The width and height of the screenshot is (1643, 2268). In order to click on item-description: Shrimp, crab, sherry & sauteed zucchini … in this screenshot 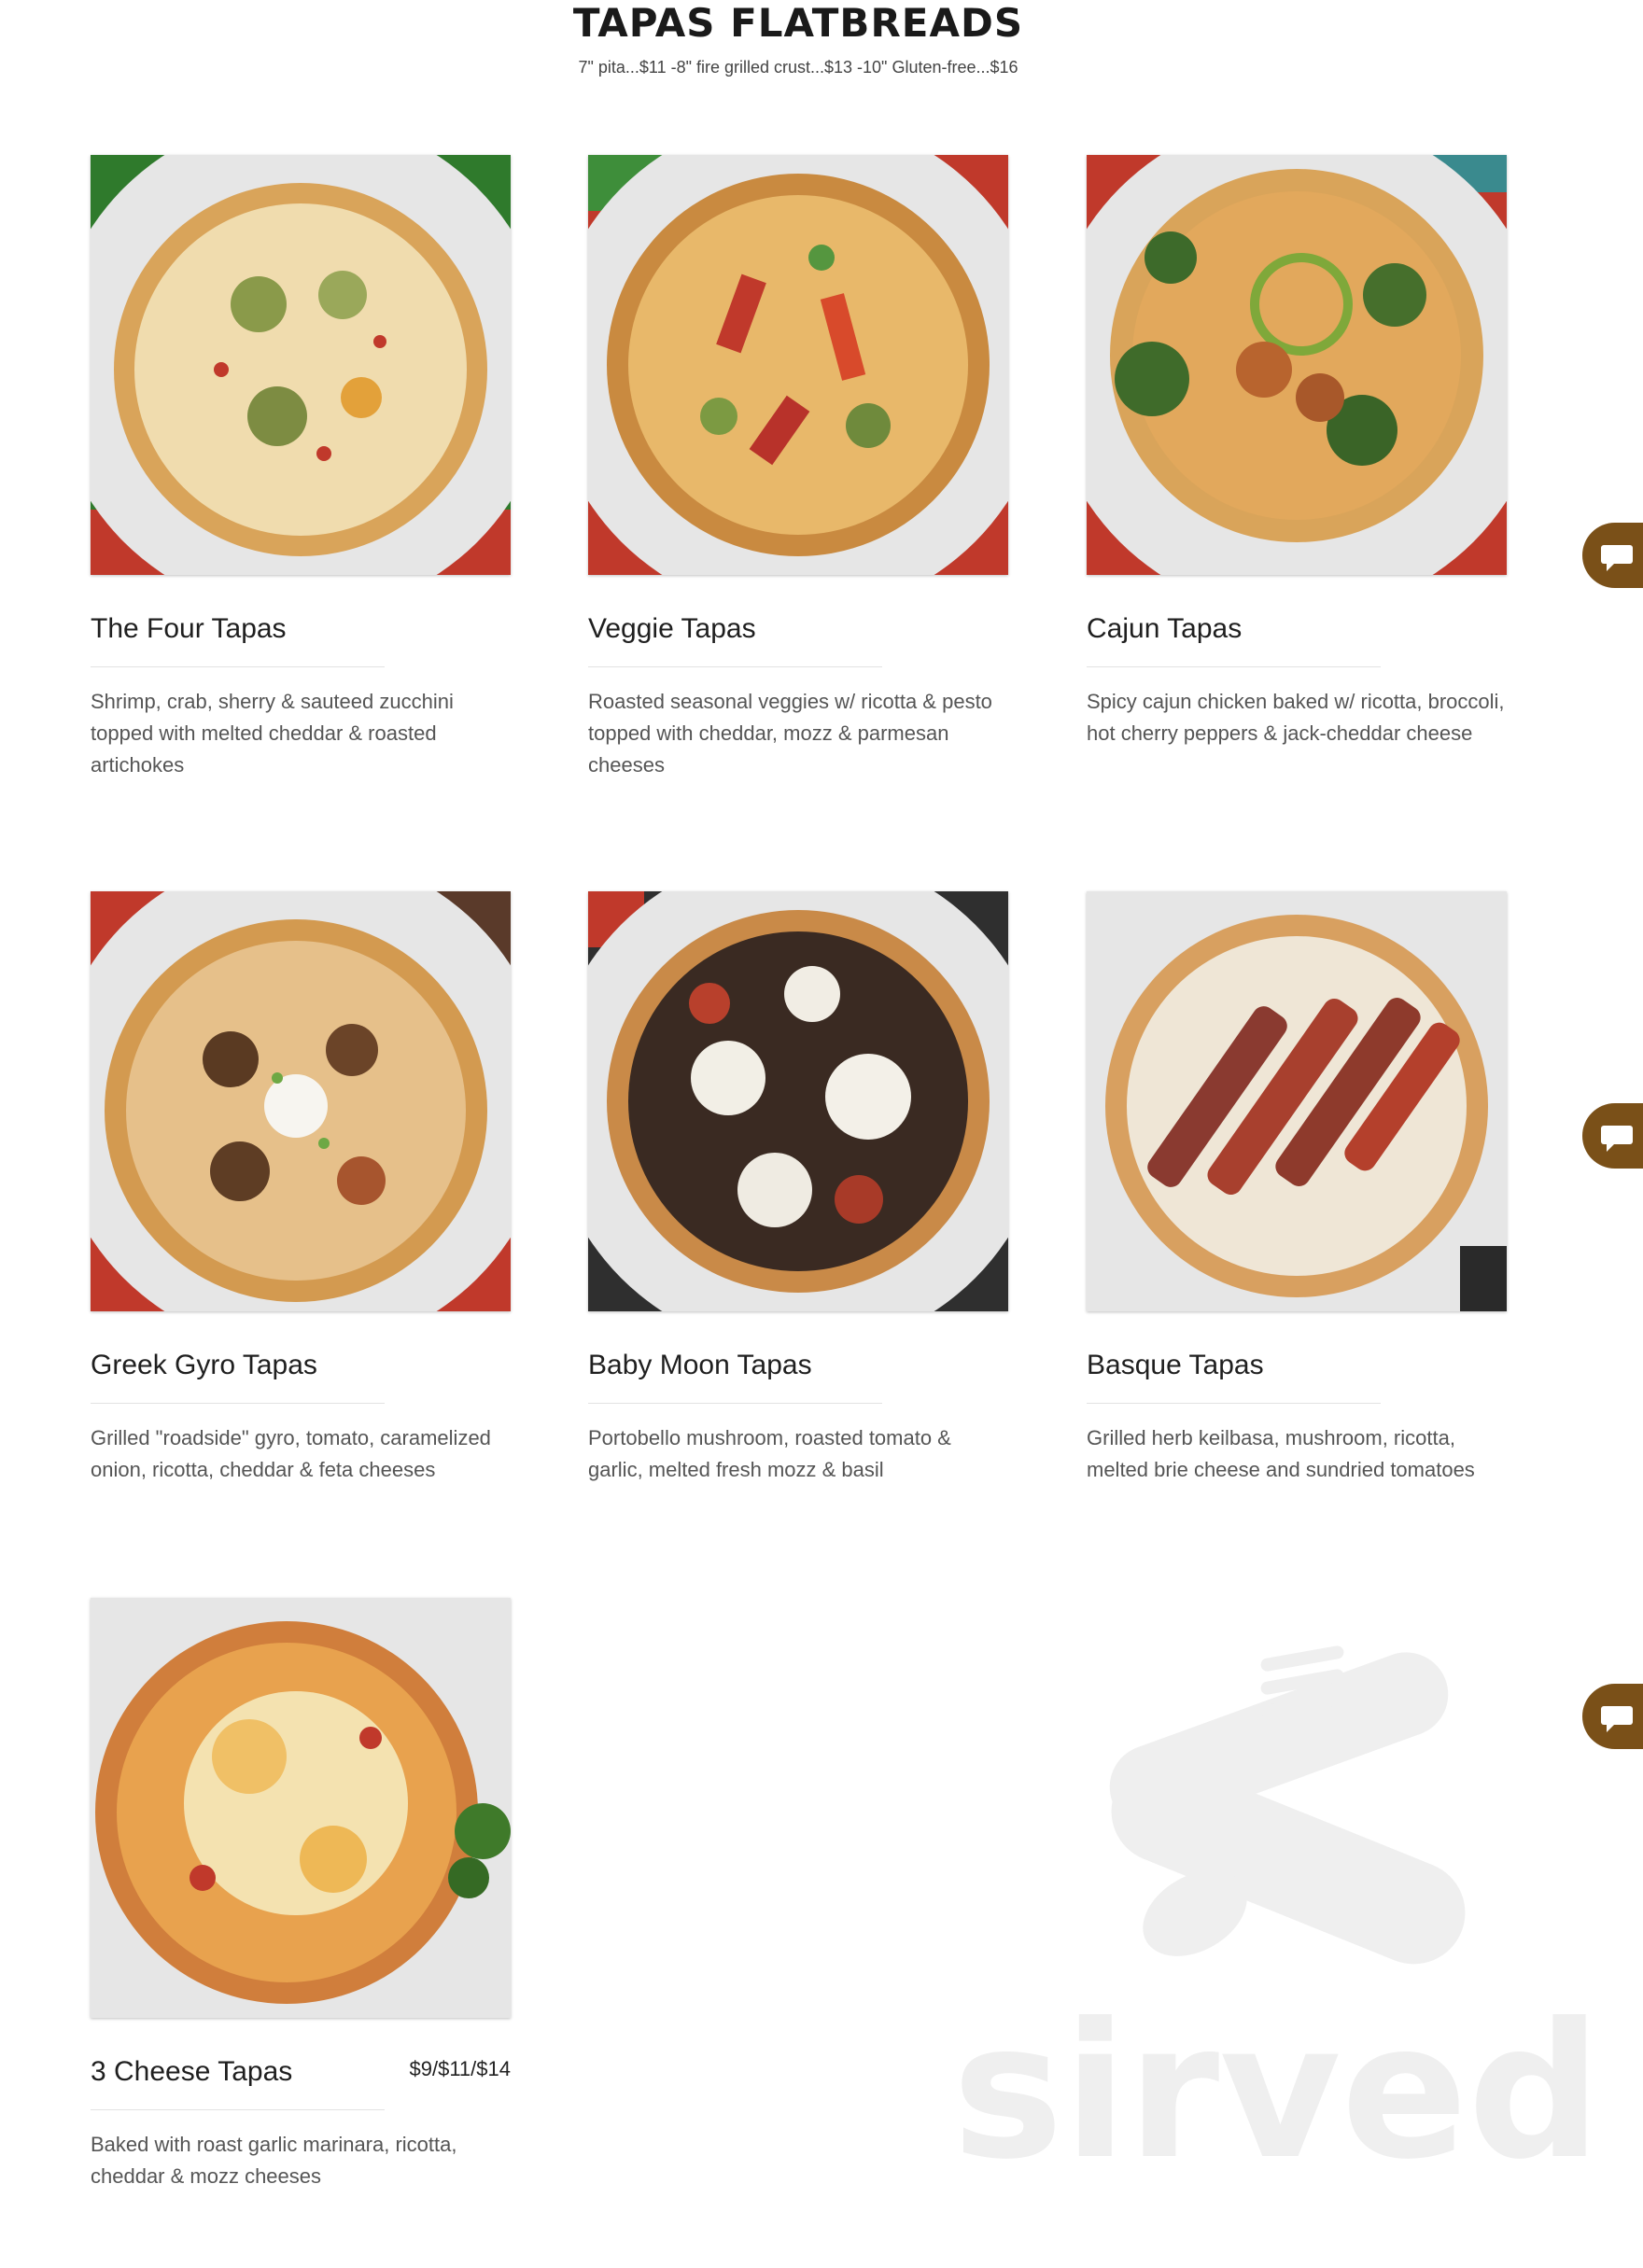, I will do `click(272, 733)`.